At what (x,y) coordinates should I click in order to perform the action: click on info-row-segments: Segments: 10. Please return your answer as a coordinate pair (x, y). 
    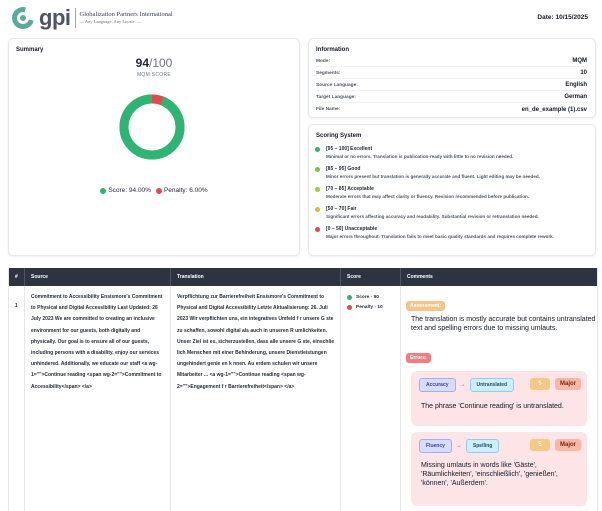
    Looking at the image, I should click on (451, 73).